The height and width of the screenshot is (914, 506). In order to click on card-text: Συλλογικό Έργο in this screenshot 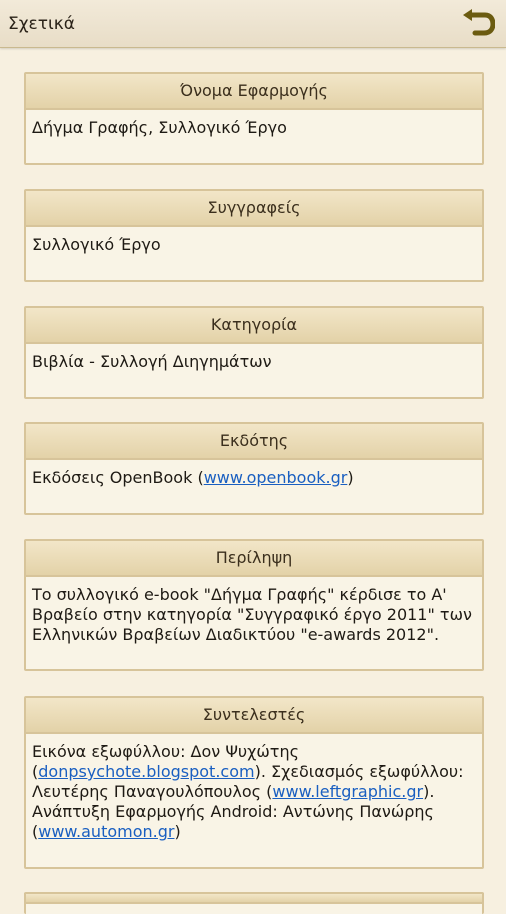, I will do `click(96, 244)`.